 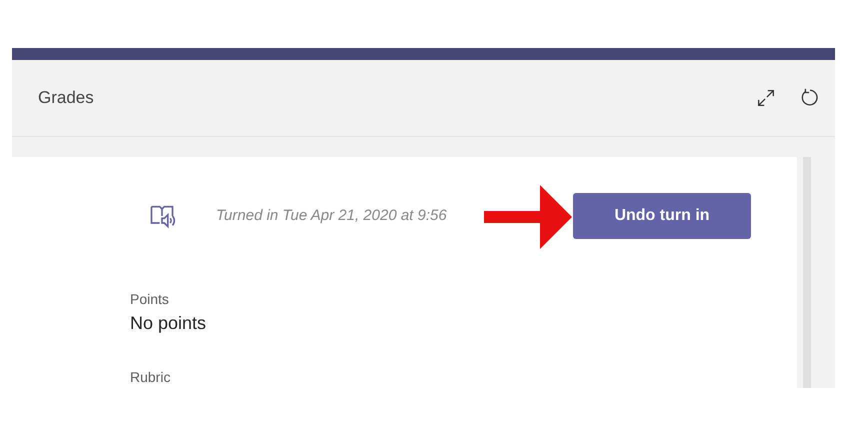 What do you see at coordinates (807, 272) in the screenshot?
I see `scrollbar` at bounding box center [807, 272].